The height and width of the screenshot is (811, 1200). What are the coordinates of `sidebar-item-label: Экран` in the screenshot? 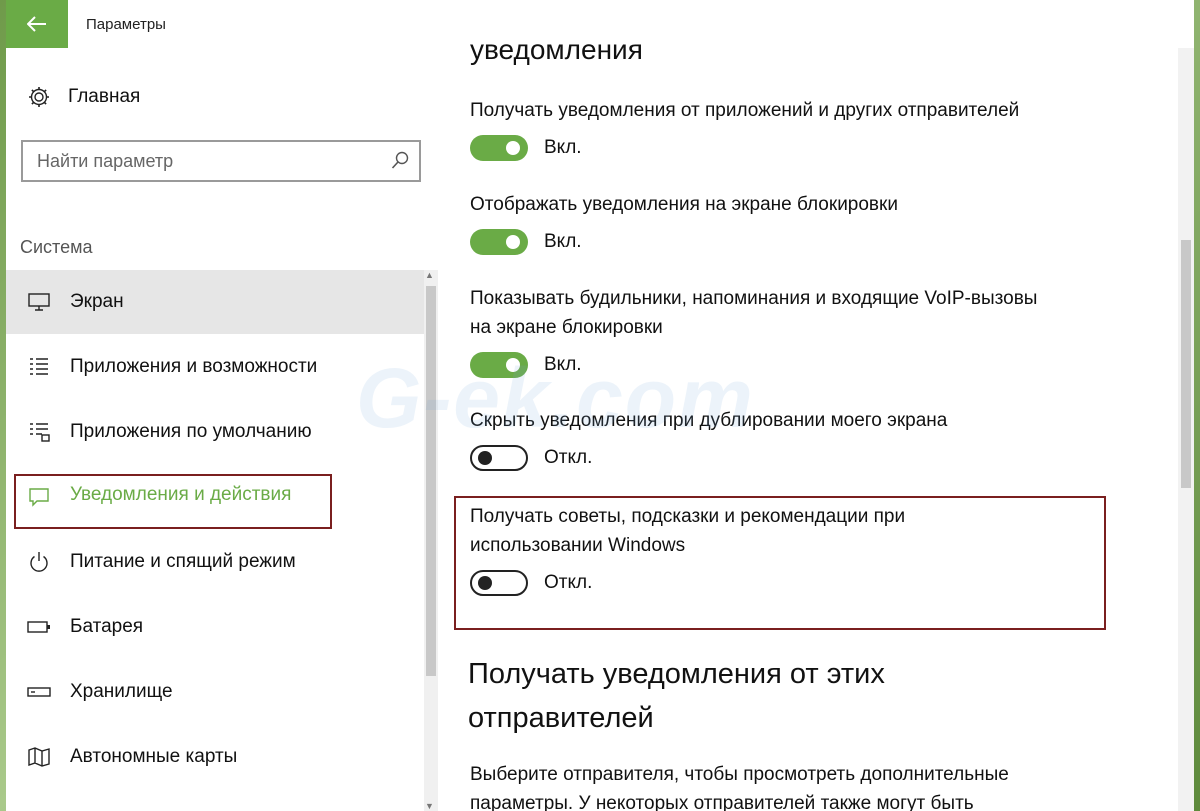 It's located at (97, 301).